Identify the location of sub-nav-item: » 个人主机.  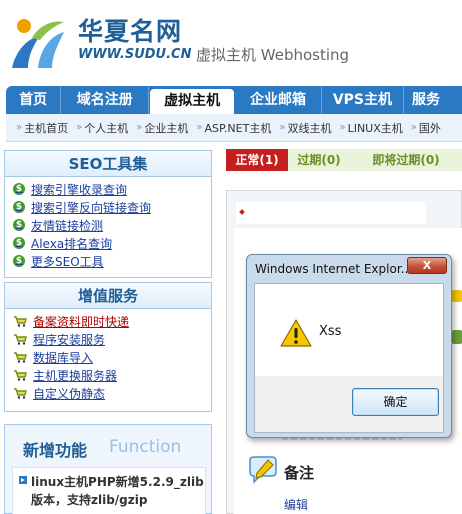
(102, 128).